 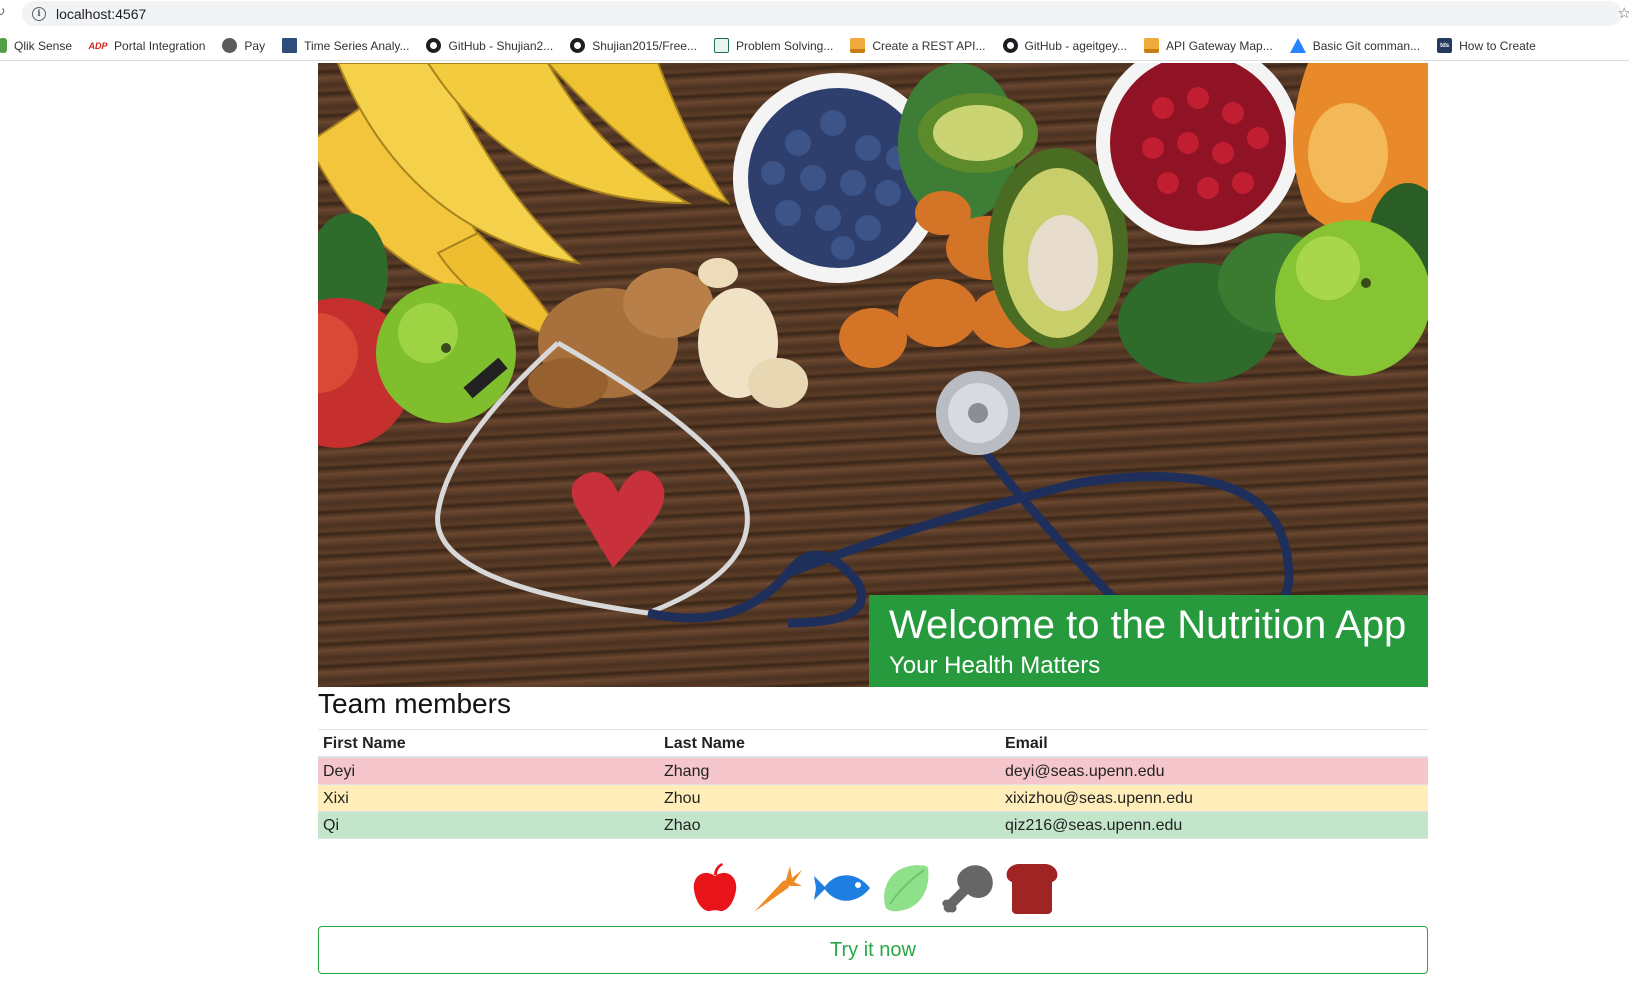 What do you see at coordinates (1214, 825) in the screenshot?
I see `cell-email: qiz216@seas.upenn.edu` at bounding box center [1214, 825].